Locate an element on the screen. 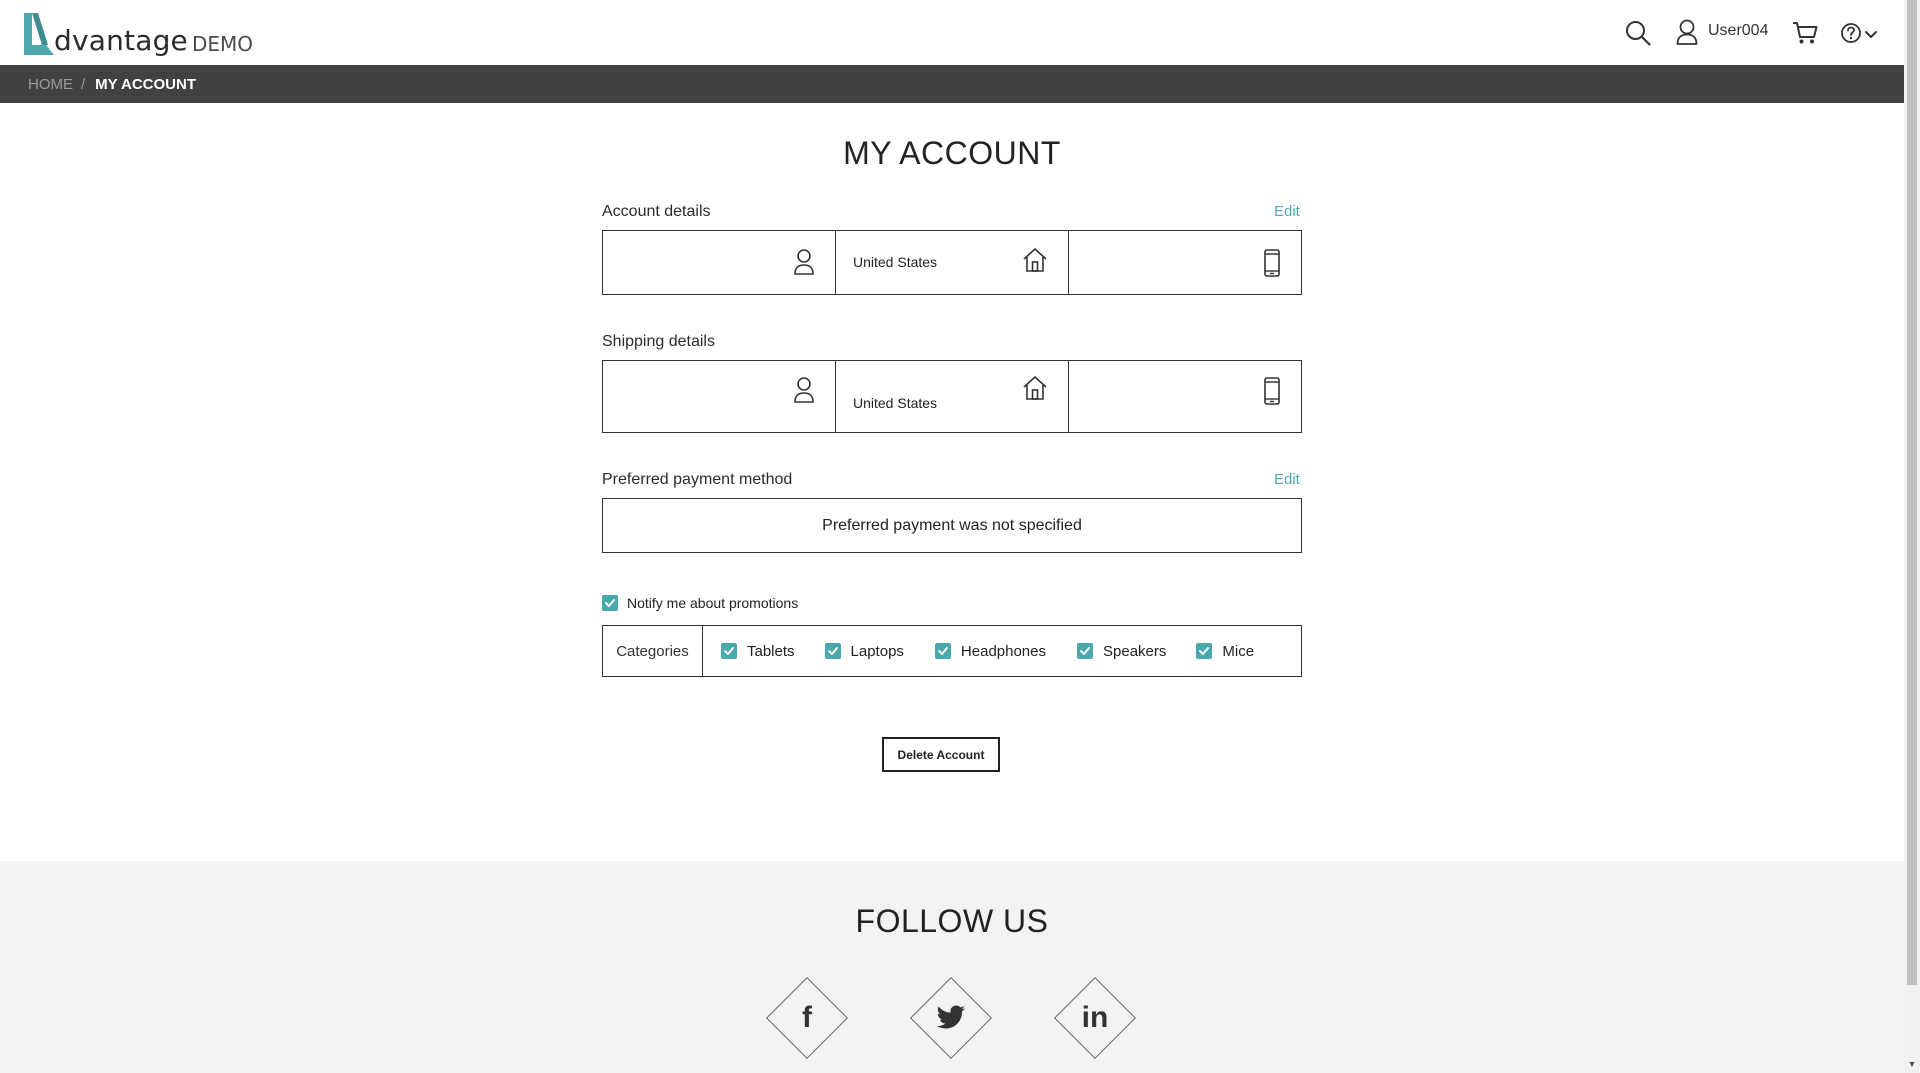  twitter-link is located at coordinates (951, 1018).